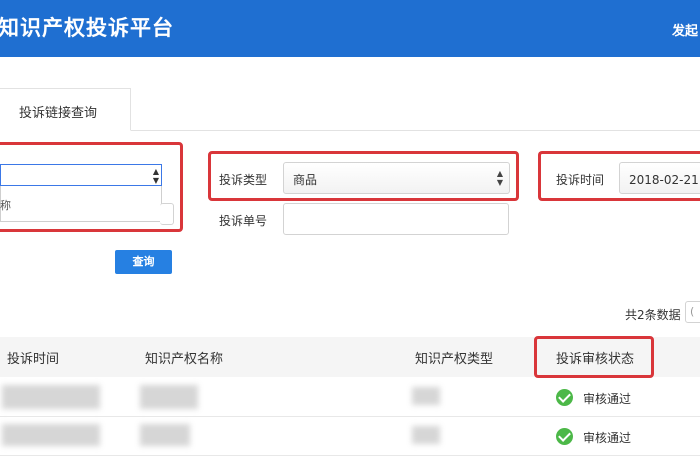 This screenshot has width=700, height=470. I want to click on tab-link-query: 投诉链接查询, so click(65, 109).